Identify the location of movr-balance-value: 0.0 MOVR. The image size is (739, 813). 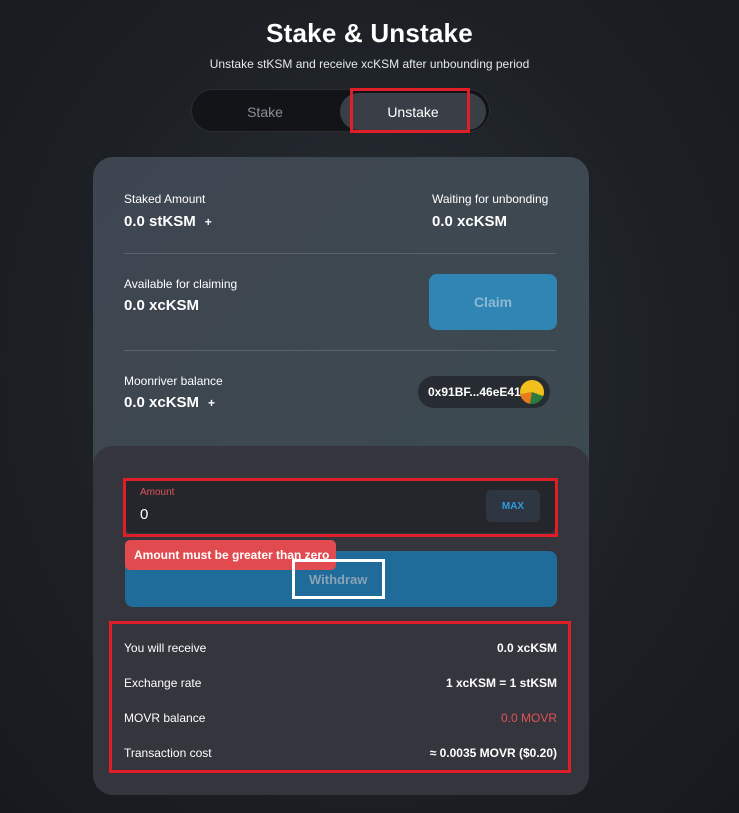
(528, 718).